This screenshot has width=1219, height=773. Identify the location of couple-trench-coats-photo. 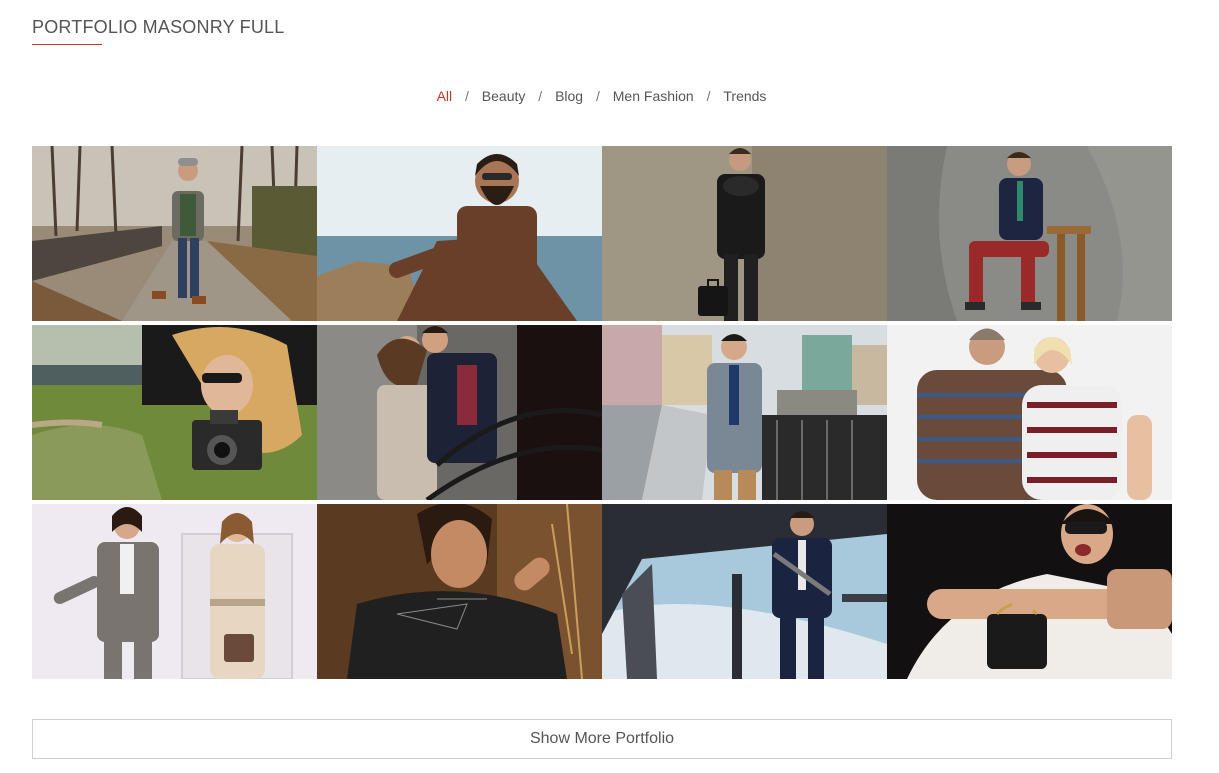
(174, 591).